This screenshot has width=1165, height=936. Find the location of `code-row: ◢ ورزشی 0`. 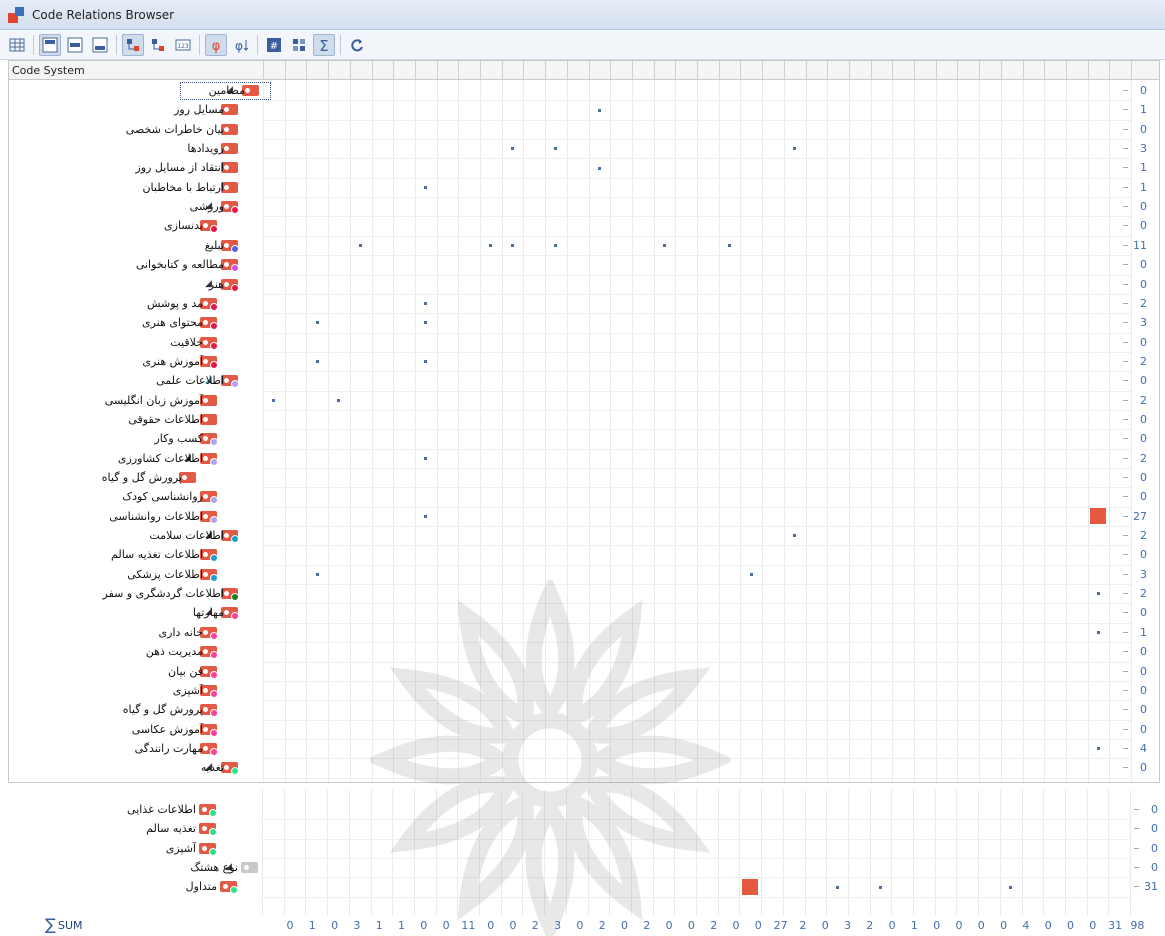

code-row: ◢ ورزشی 0 is located at coordinates (584, 207).